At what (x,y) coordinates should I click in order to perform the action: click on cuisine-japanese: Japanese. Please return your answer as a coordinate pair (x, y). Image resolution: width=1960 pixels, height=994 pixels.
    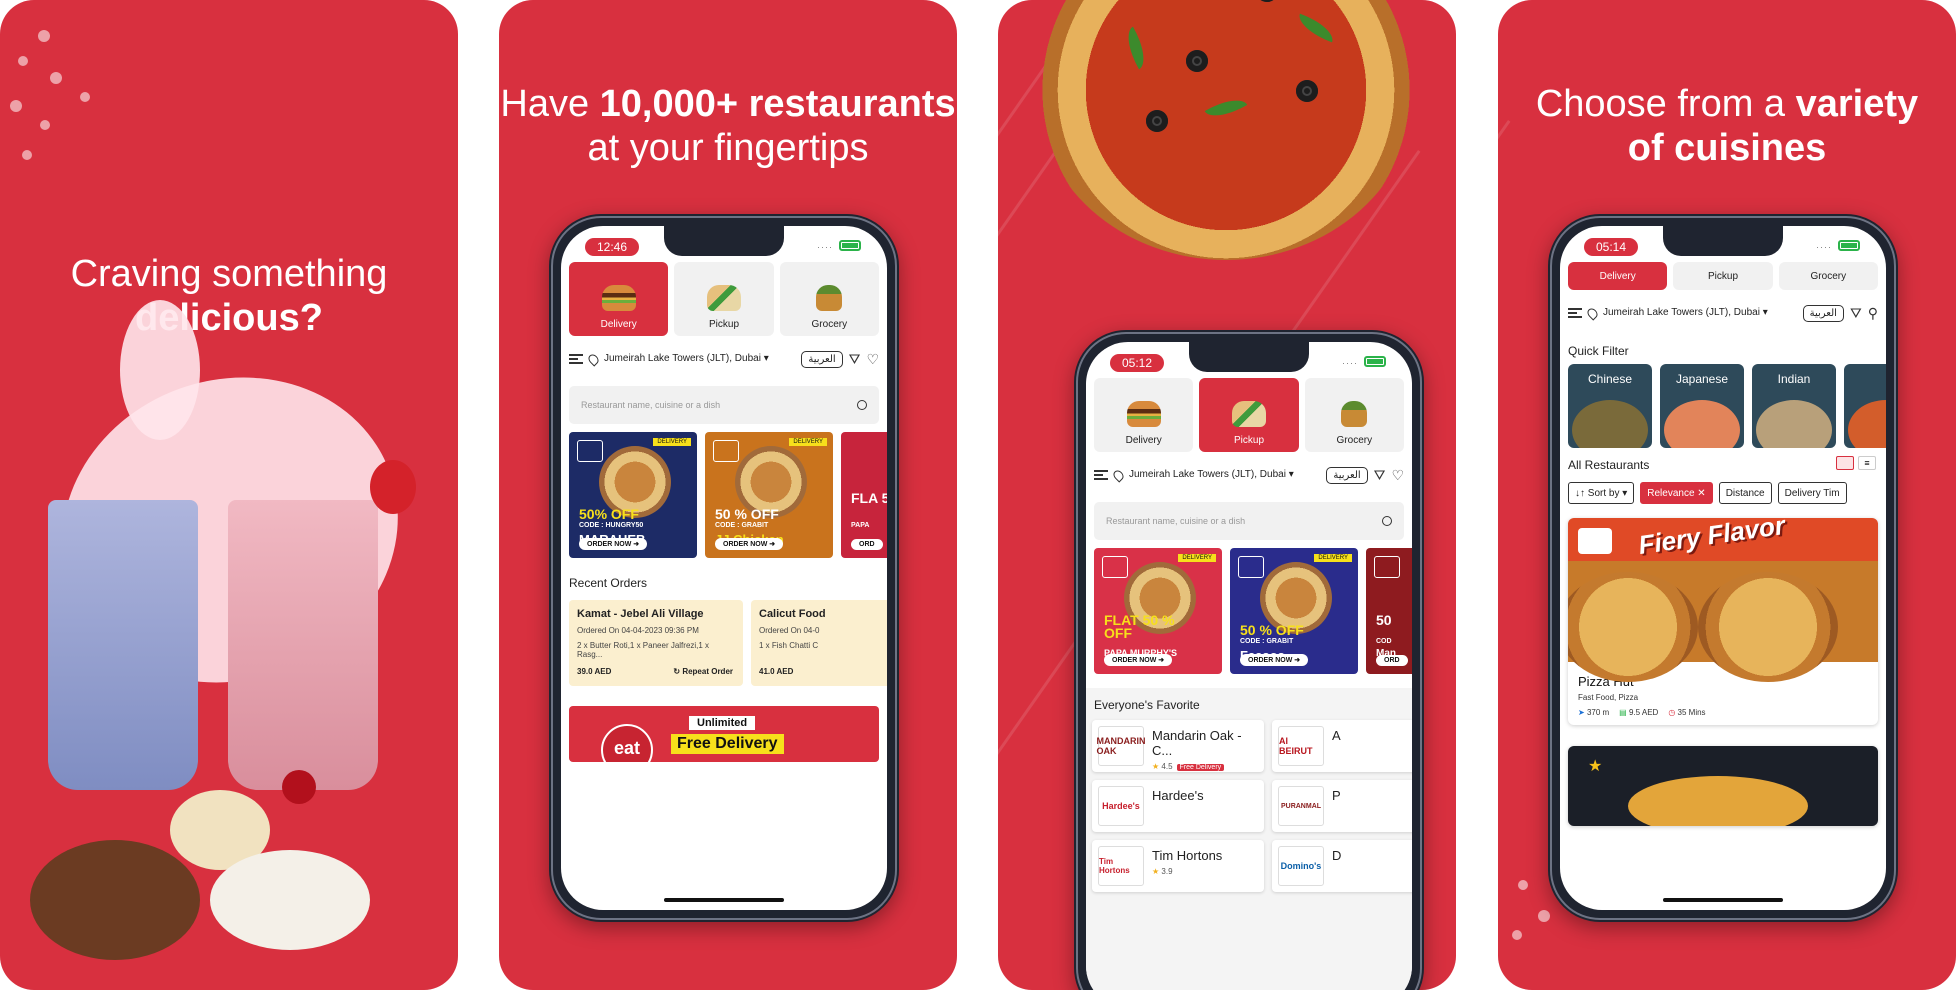
    Looking at the image, I should click on (1702, 406).